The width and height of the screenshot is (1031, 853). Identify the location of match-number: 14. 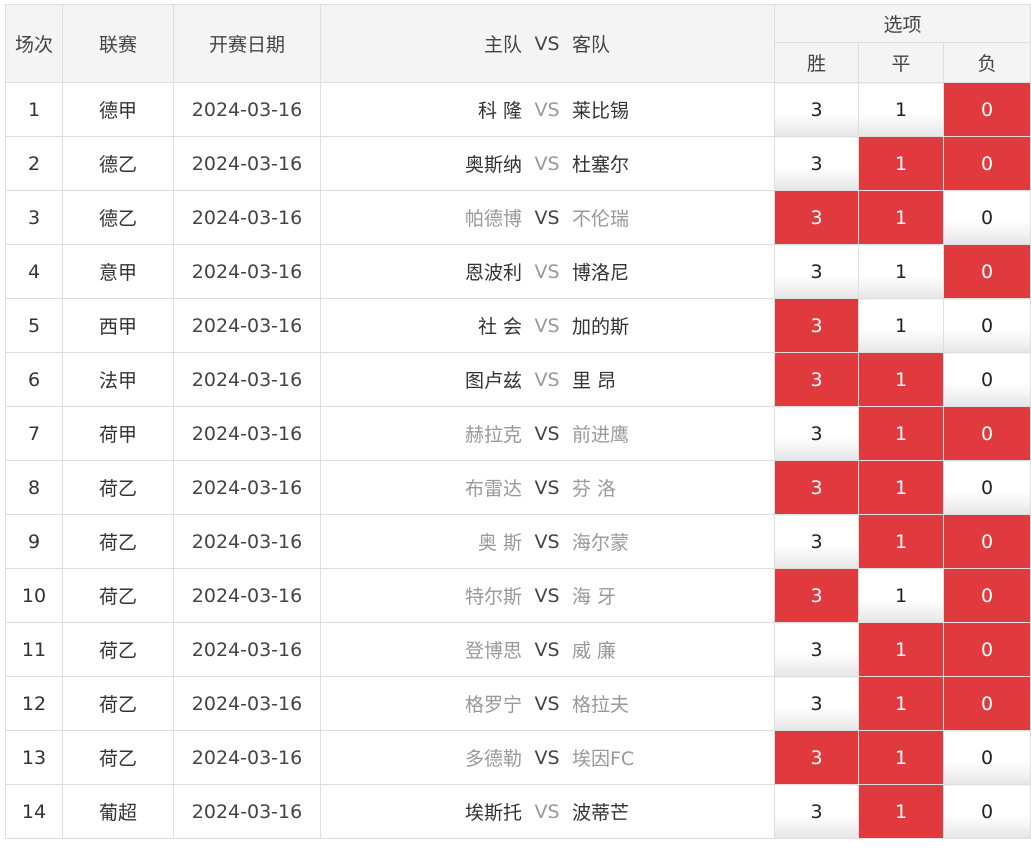
(34, 811).